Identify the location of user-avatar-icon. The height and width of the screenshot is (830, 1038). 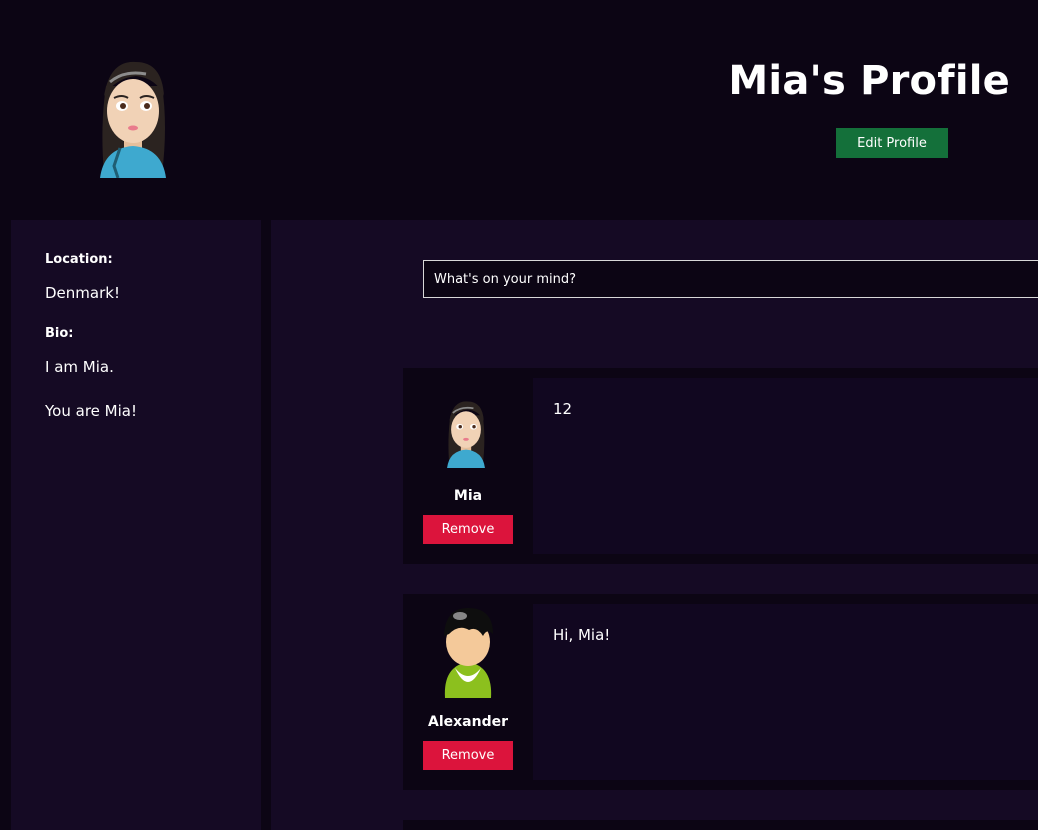
(468, 653).